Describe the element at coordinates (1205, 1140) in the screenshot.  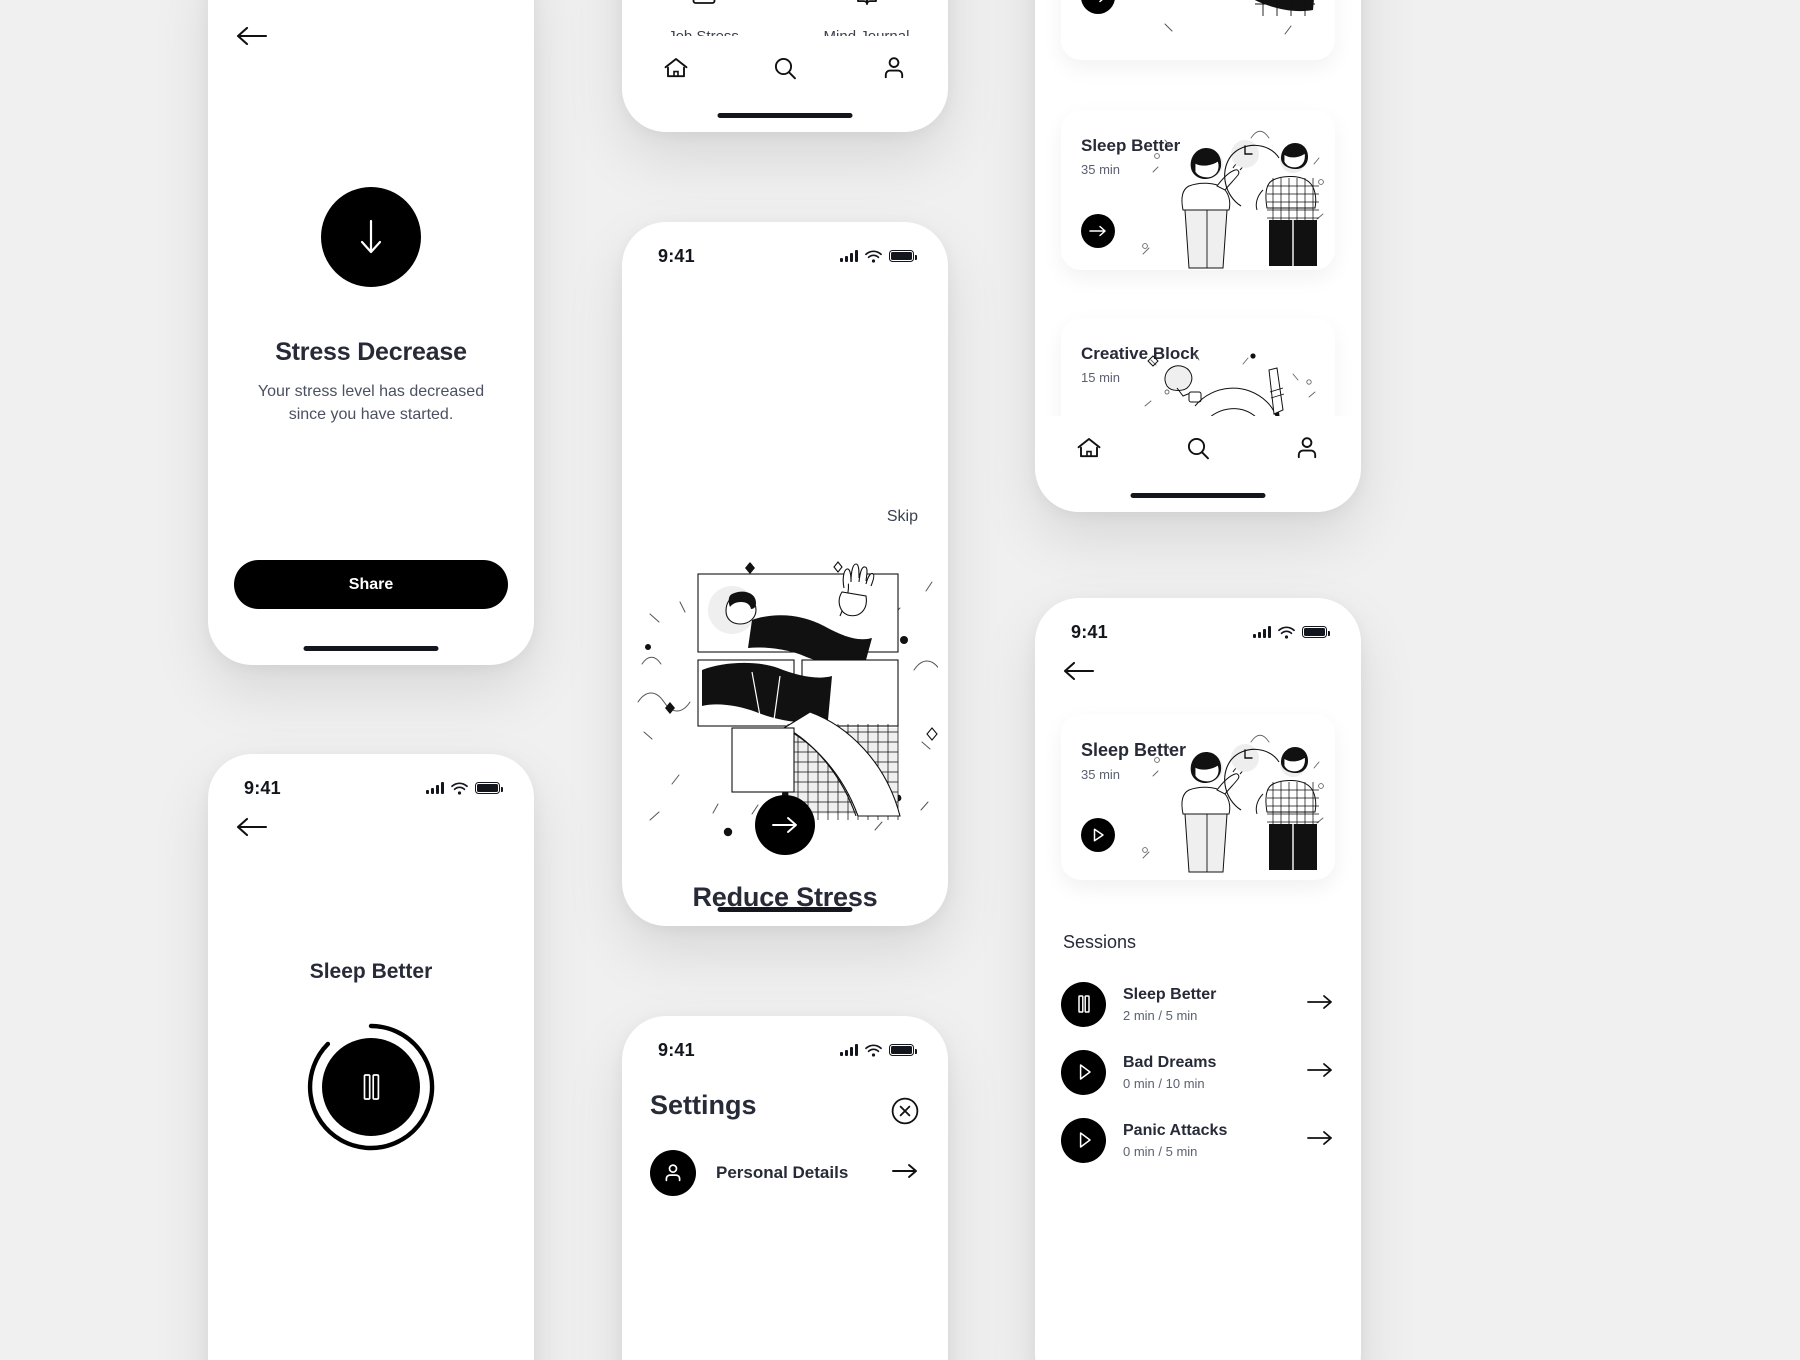
I see `session-info: Panic Attacks 0 min / 5 min` at that location.